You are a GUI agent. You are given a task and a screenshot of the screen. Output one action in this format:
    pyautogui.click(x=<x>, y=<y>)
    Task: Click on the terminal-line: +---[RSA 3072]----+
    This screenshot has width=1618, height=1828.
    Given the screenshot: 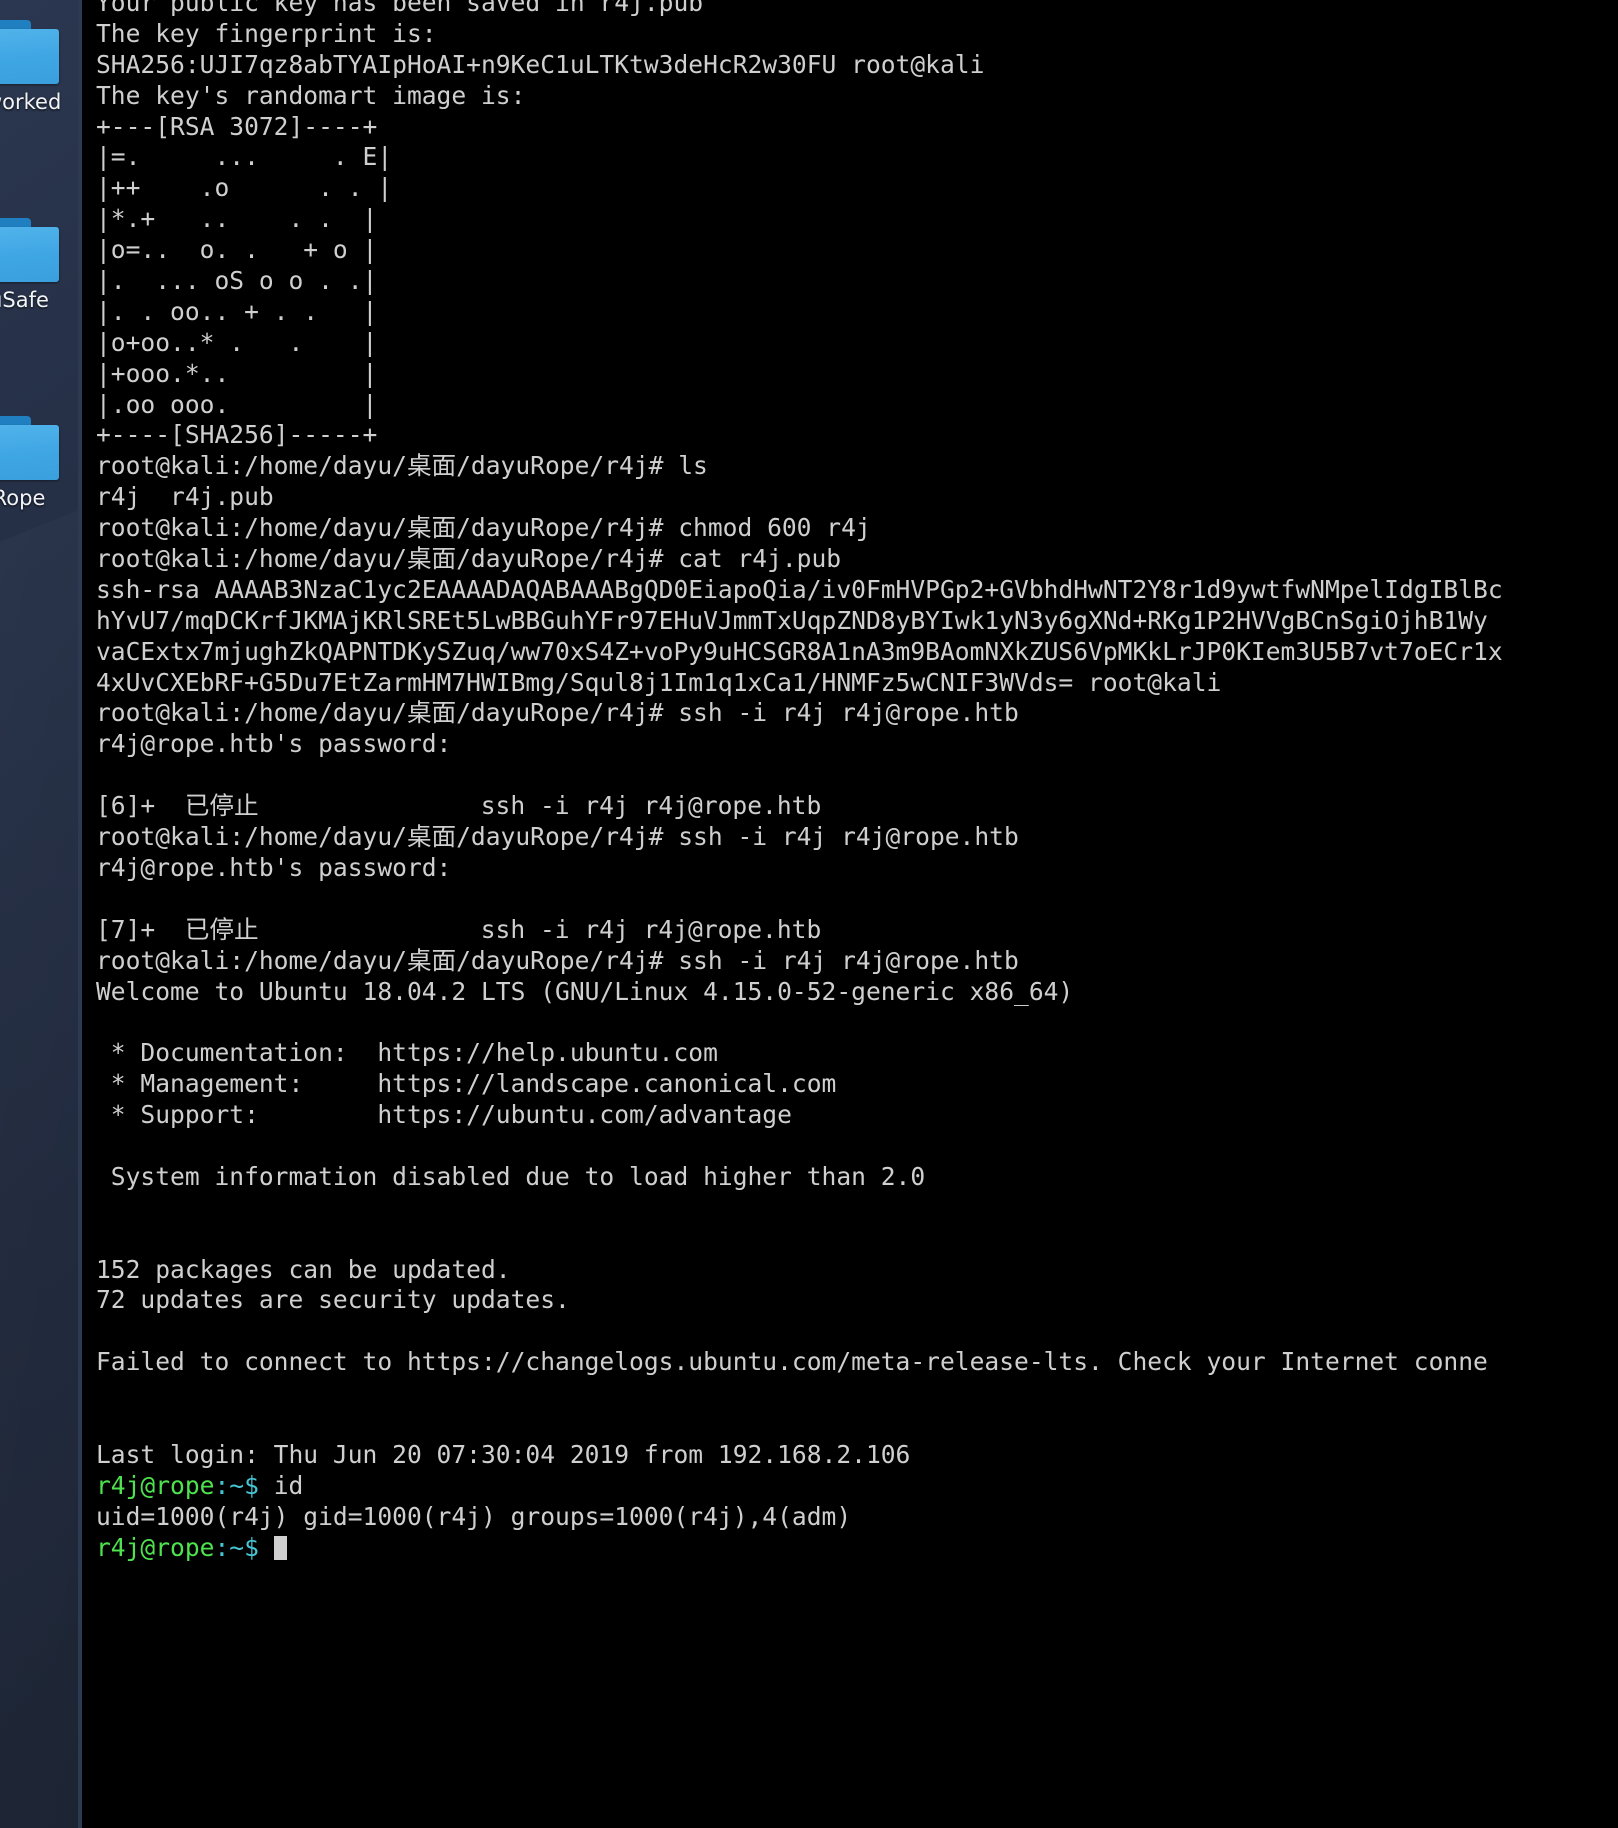 What is the action you would take?
    pyautogui.click(x=237, y=126)
    